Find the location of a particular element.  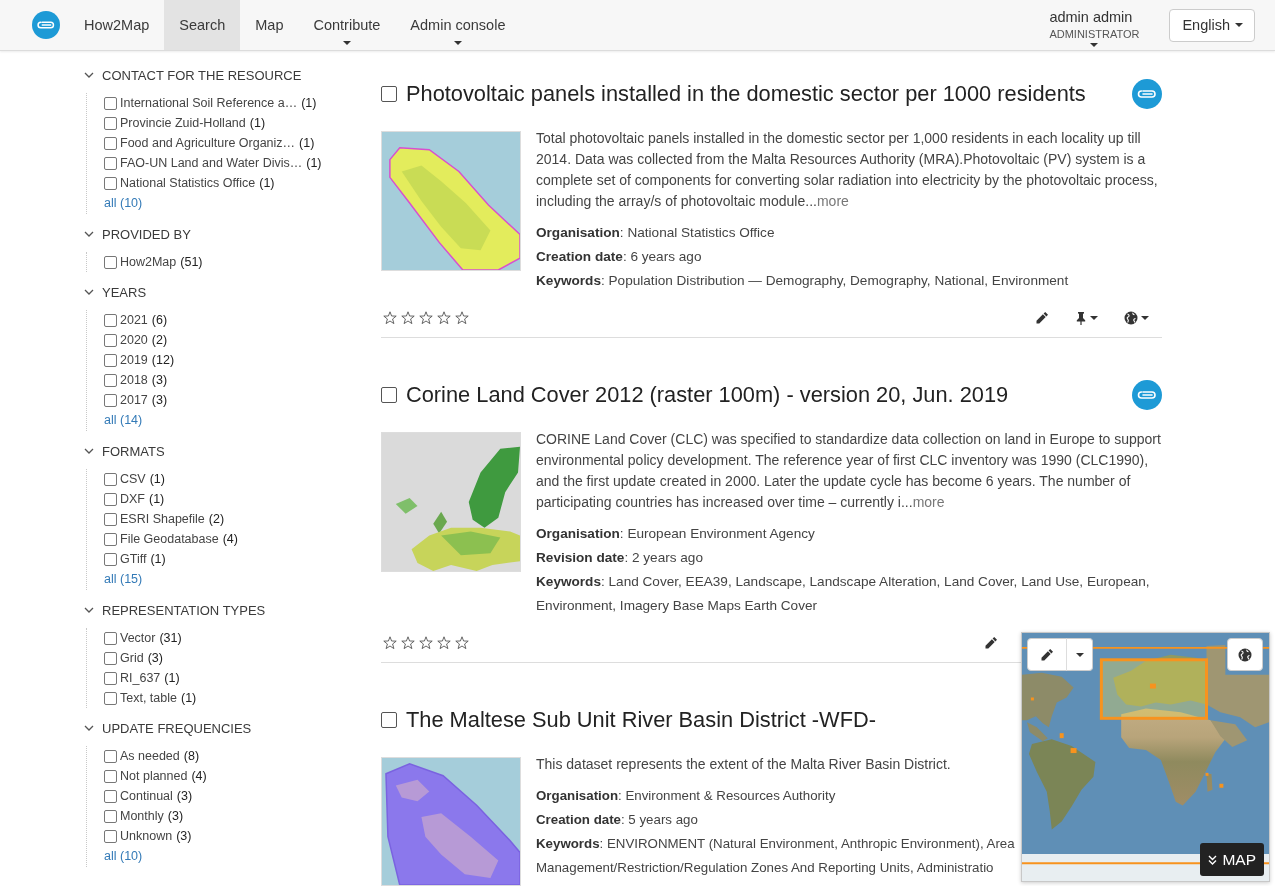

facet-label: ESRI Shapefile is located at coordinates (162, 519).